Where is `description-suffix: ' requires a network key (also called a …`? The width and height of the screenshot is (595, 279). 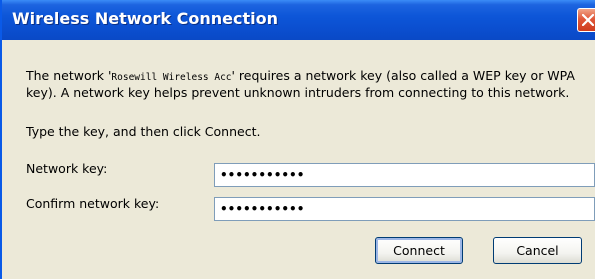
description-suffix: ' requires a network key (also called a … is located at coordinates (403, 75).